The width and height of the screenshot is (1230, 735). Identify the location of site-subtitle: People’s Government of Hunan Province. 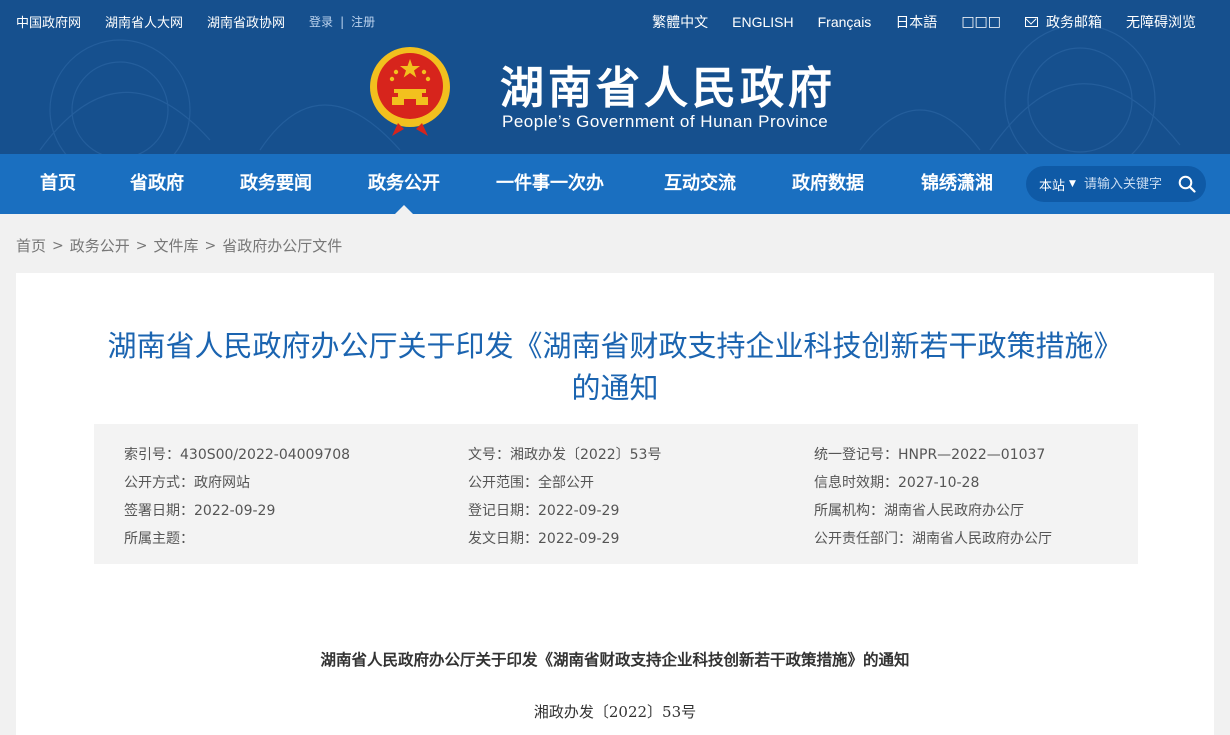
(665, 121).